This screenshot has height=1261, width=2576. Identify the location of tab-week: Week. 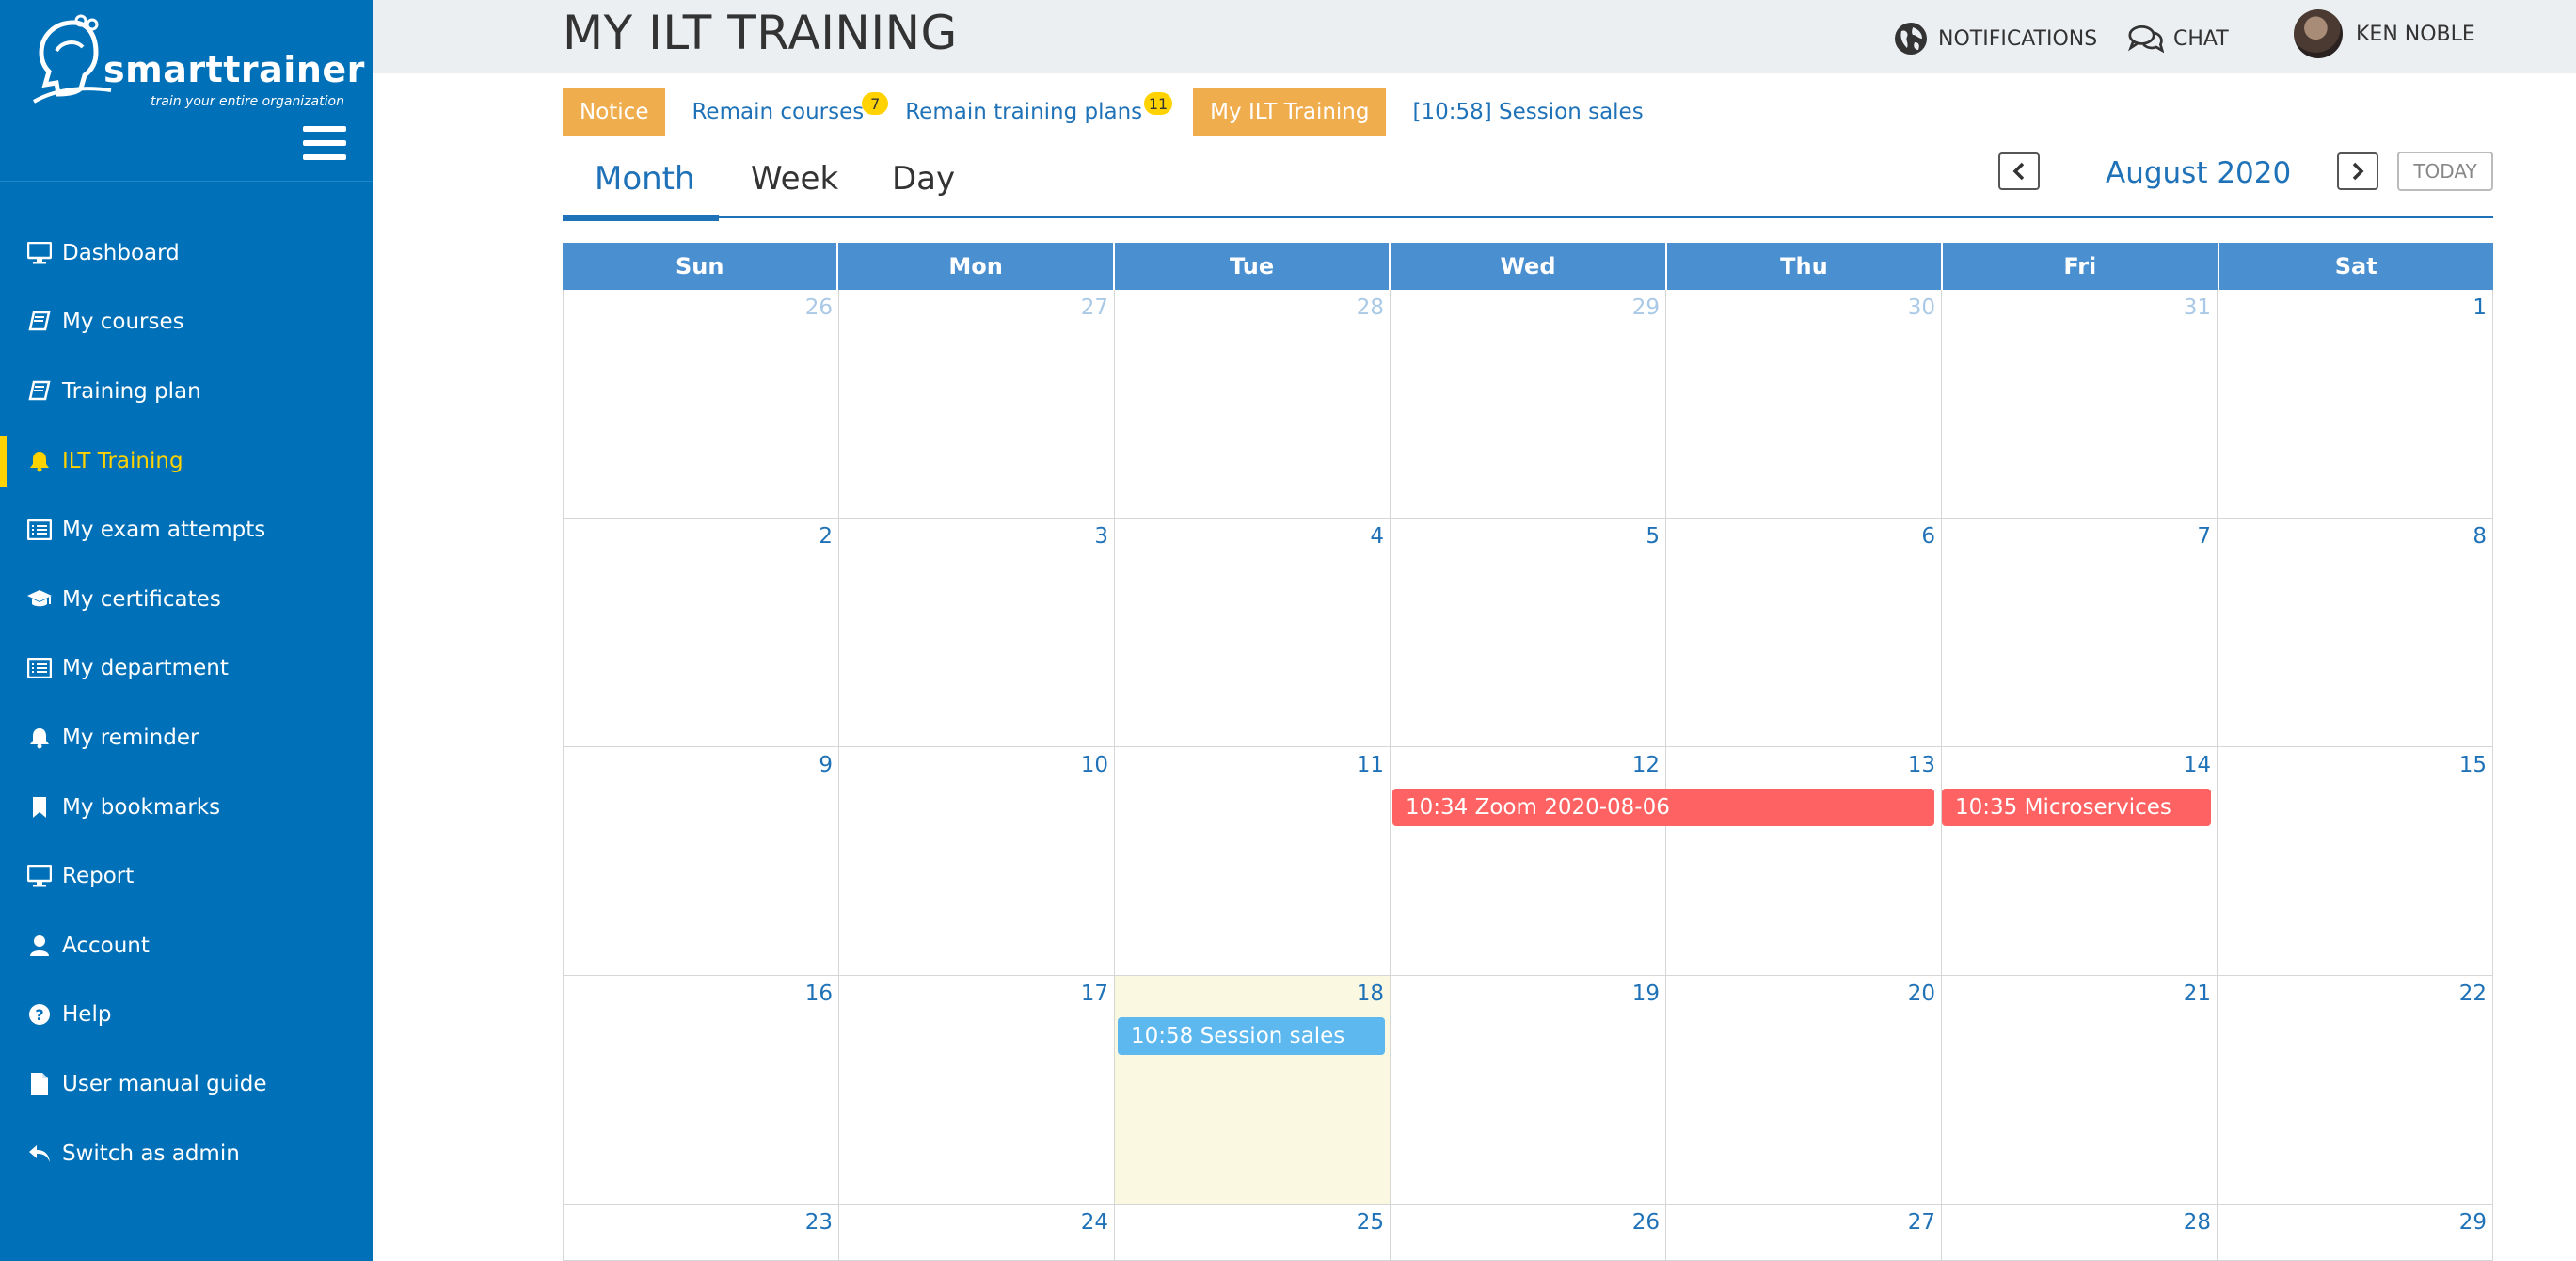
(795, 179).